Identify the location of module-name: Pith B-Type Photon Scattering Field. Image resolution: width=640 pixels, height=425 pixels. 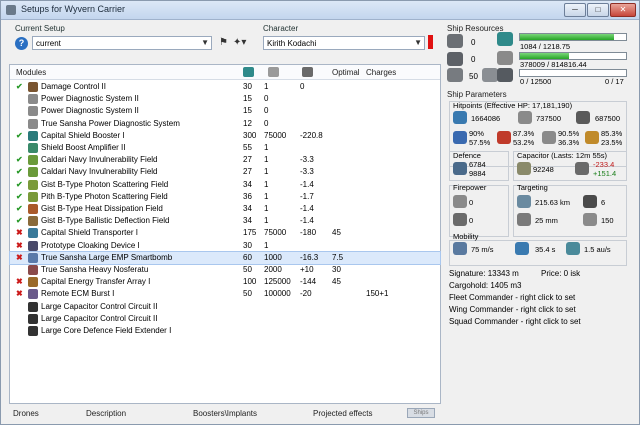
(104, 196).